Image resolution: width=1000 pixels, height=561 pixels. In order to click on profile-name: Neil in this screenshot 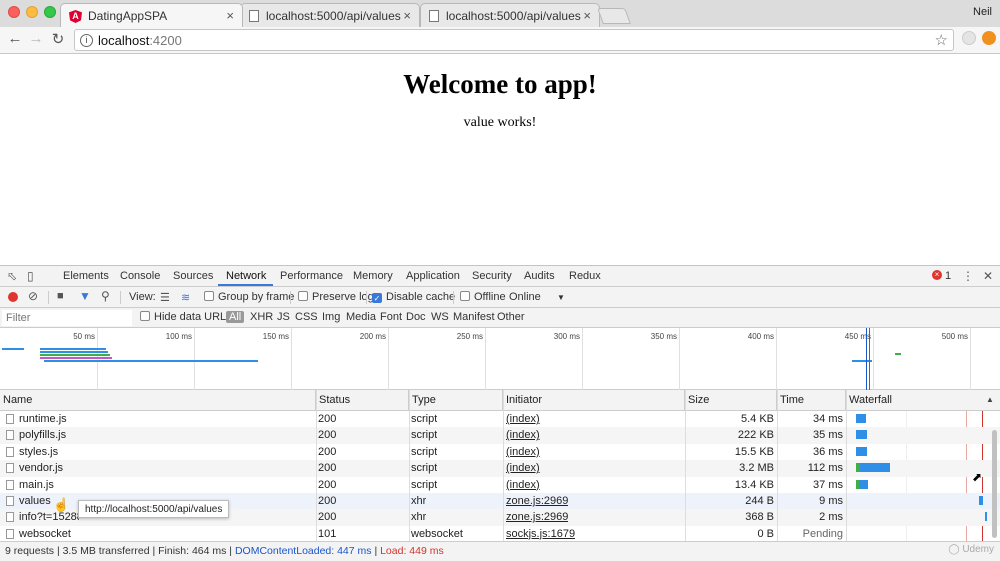, I will do `click(982, 12)`.